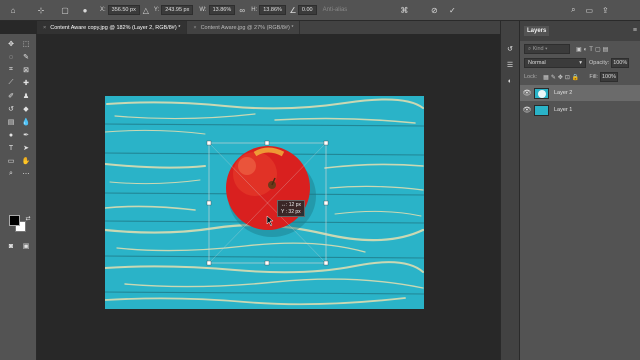 This screenshot has height=360, width=640. What do you see at coordinates (573, 10) in the screenshot?
I see `search-icon: ⌕` at bounding box center [573, 10].